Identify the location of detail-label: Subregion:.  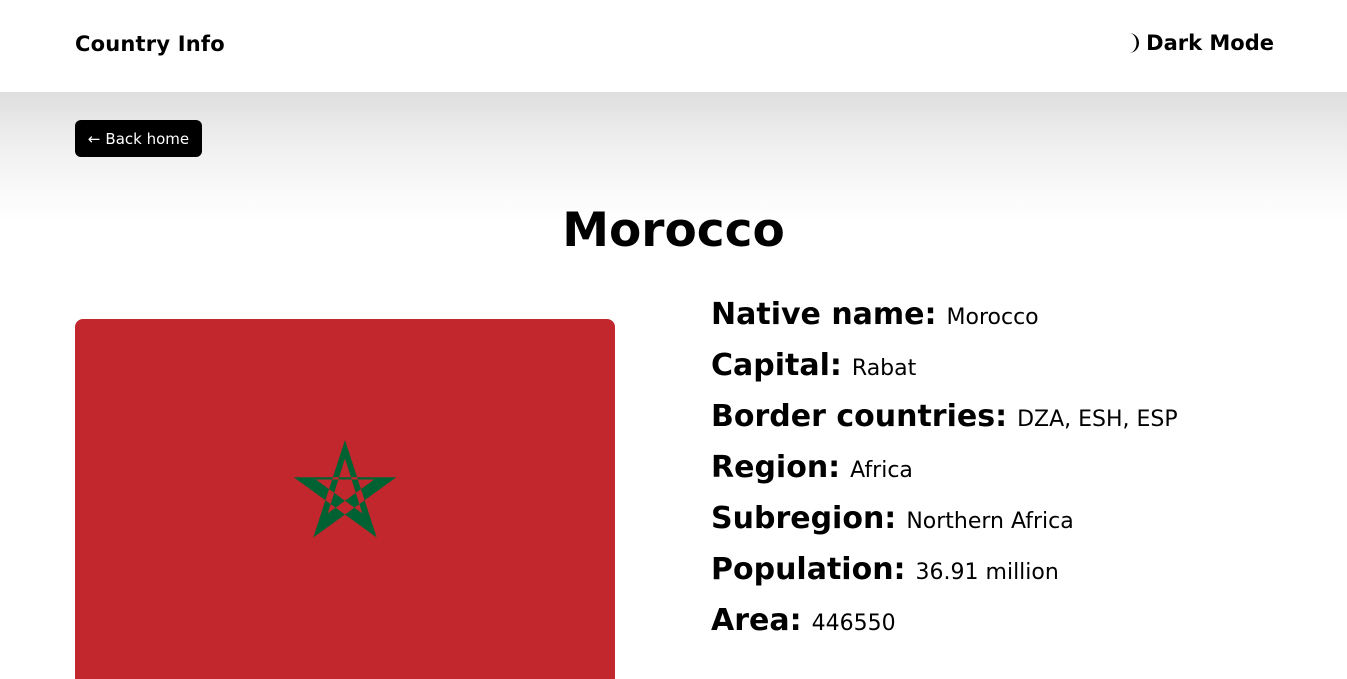
(804, 518).